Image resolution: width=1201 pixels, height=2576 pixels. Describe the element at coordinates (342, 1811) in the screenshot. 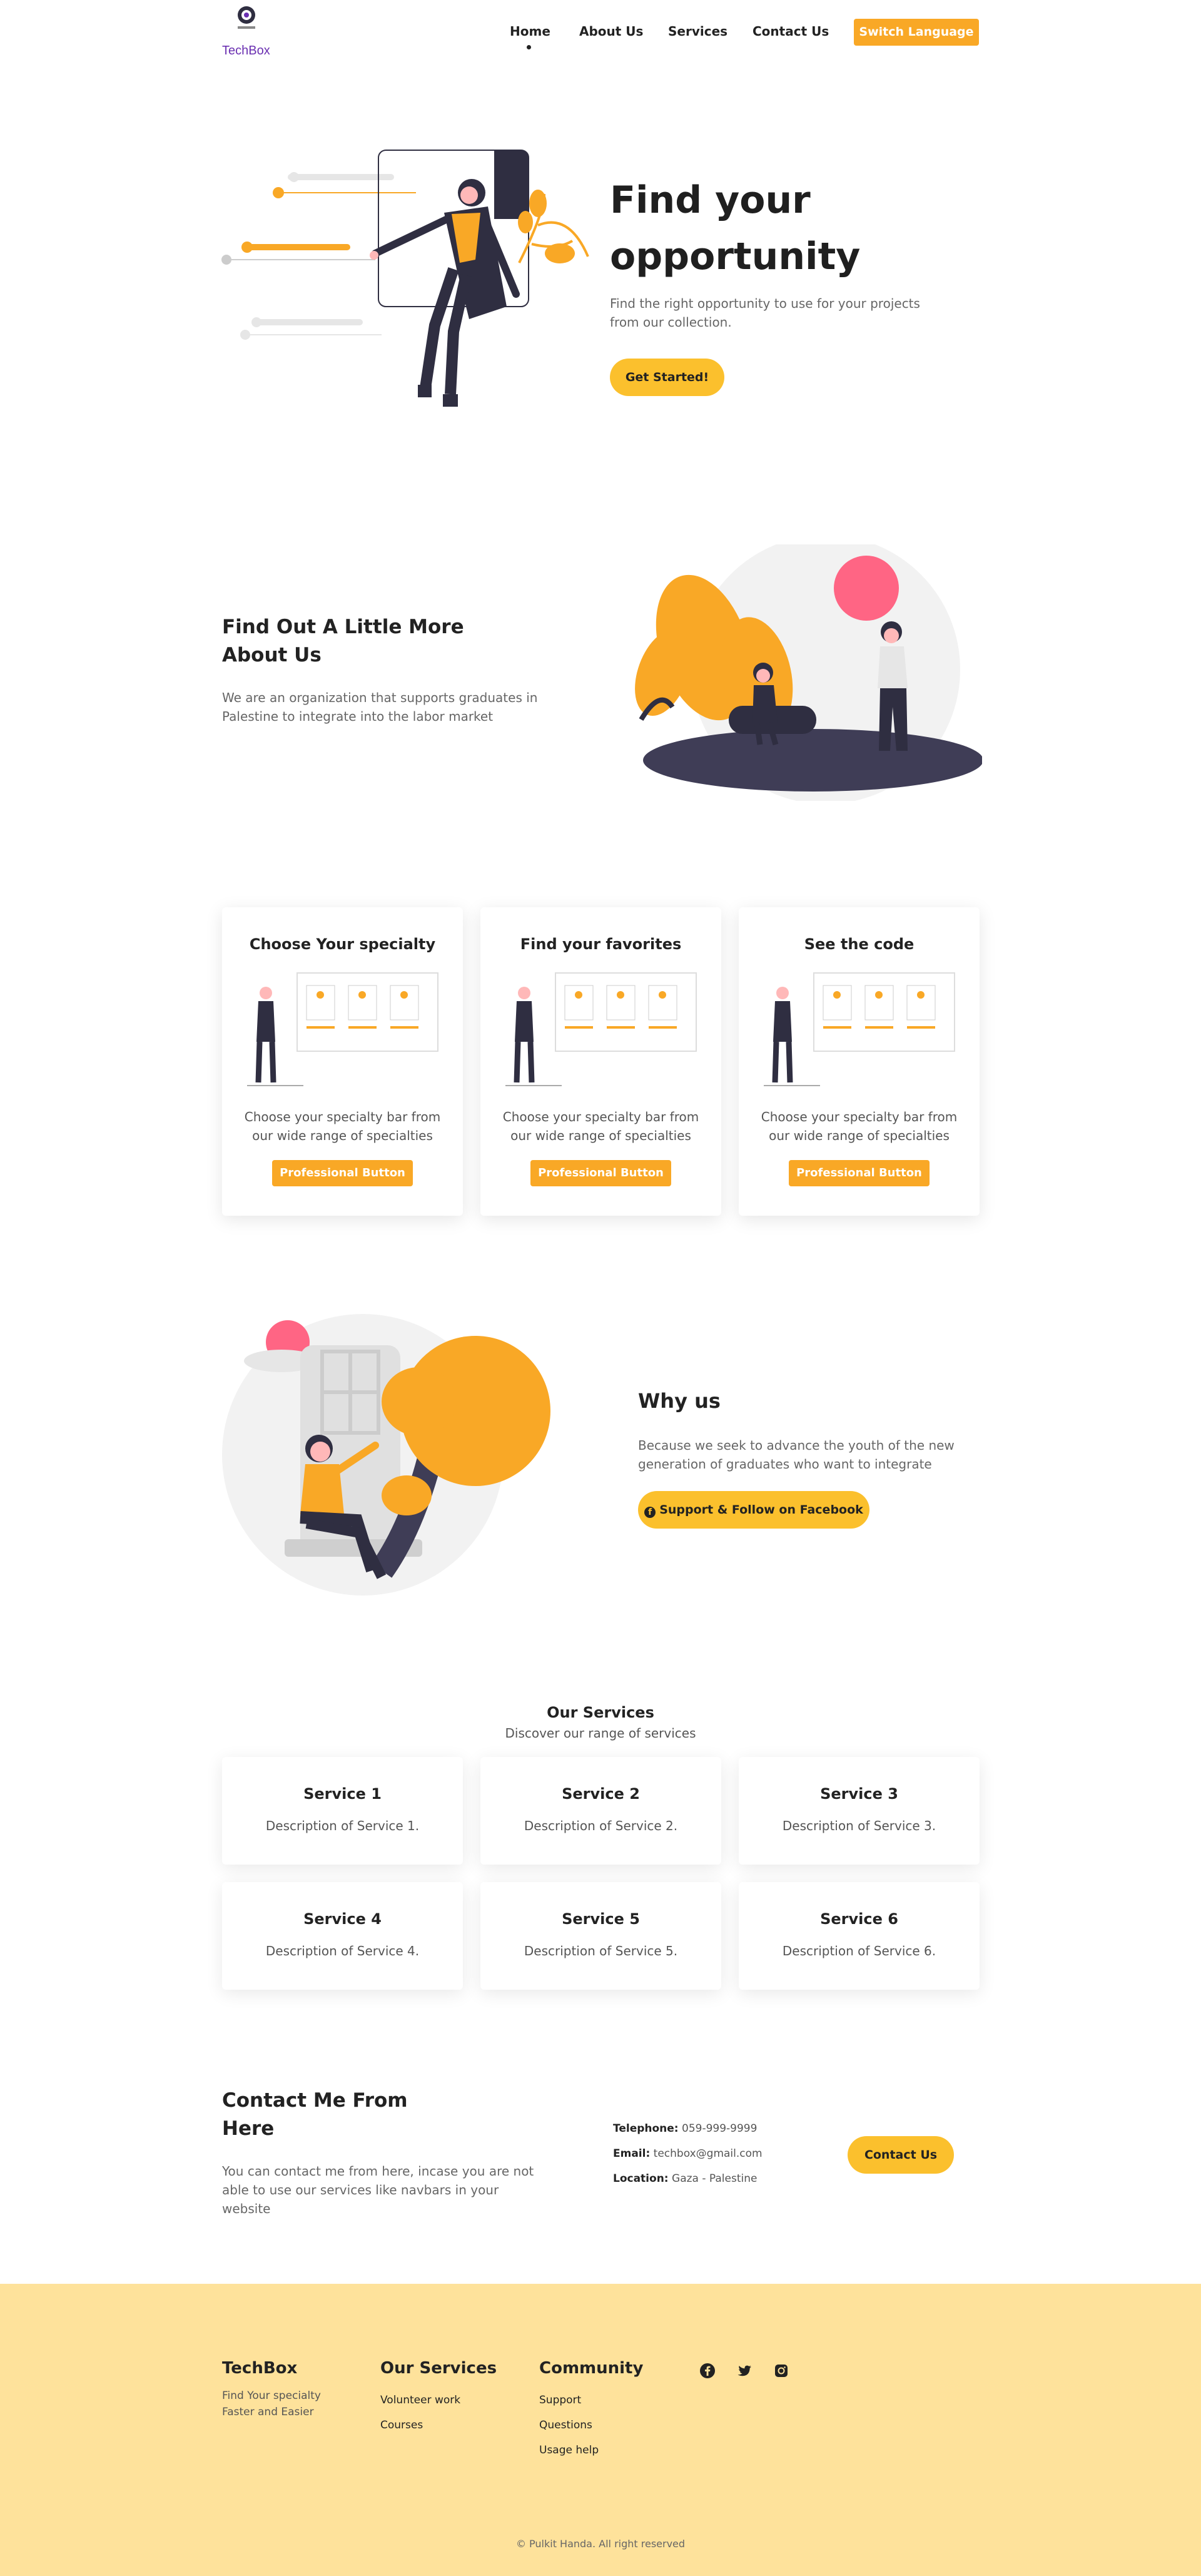

I see `service-card-1: Service 1 Description of Service 1.` at that location.